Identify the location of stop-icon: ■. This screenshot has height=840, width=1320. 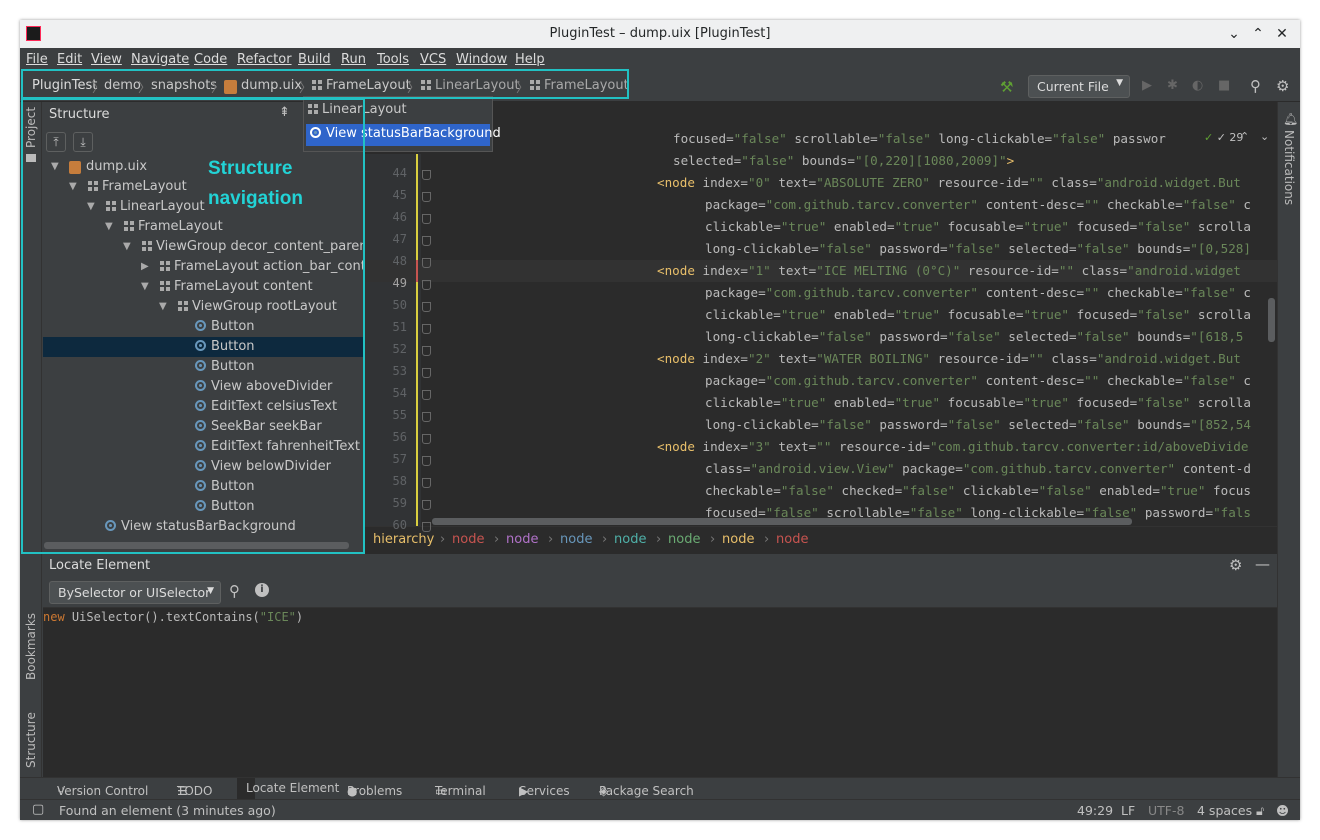
(1224, 85).